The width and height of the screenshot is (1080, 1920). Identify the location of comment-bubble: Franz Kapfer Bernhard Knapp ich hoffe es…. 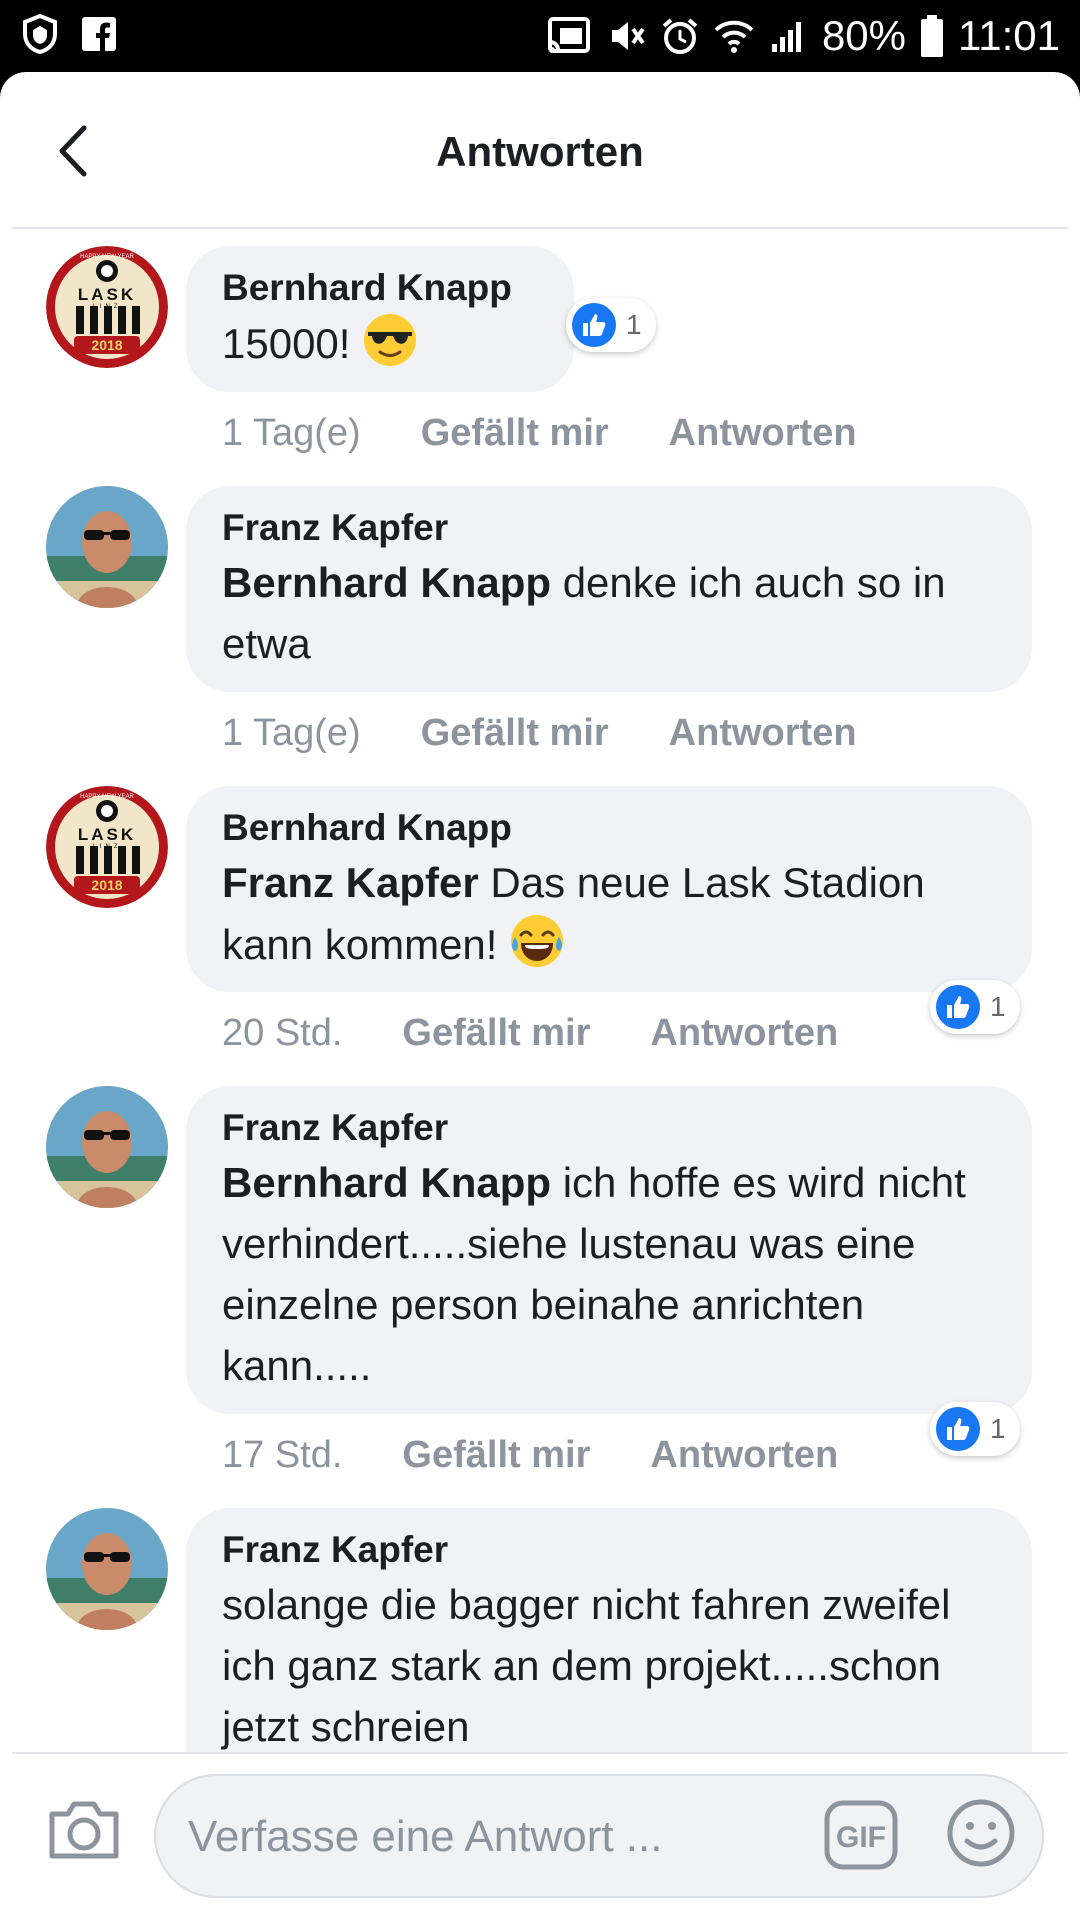
(609, 1250).